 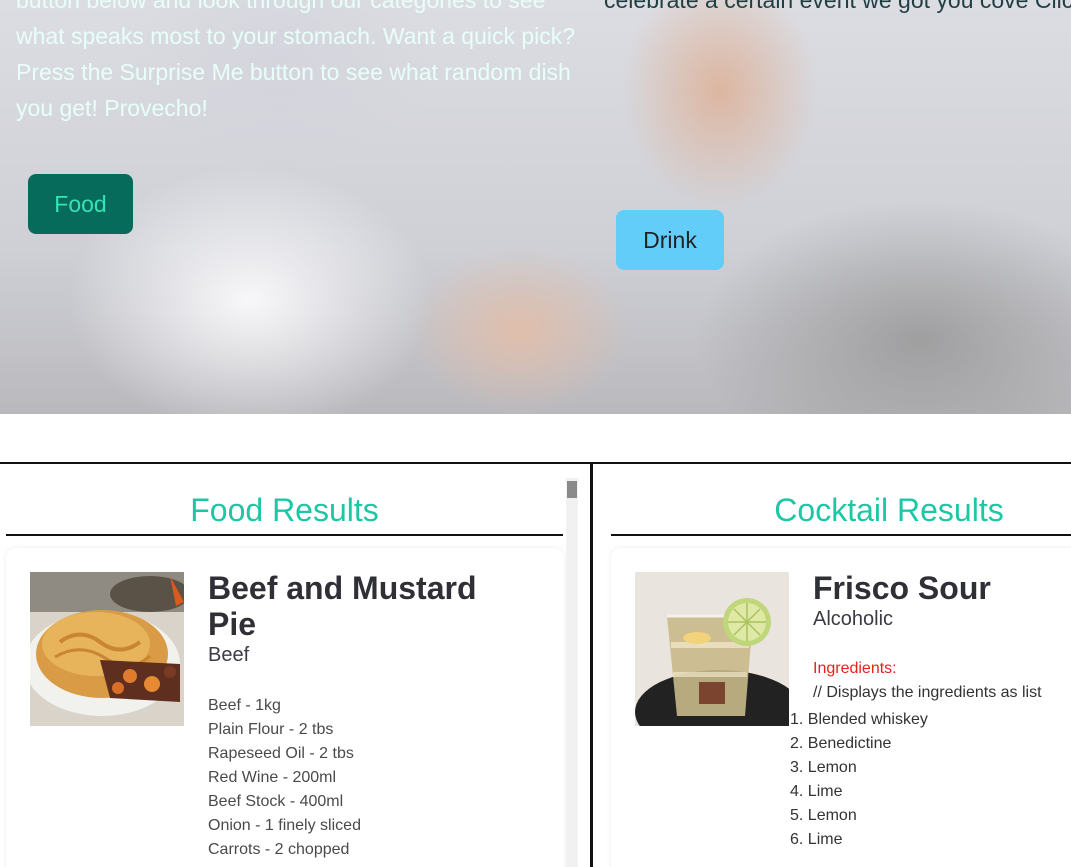 I want to click on list-item: Red Wine - 200ml, so click(x=272, y=777).